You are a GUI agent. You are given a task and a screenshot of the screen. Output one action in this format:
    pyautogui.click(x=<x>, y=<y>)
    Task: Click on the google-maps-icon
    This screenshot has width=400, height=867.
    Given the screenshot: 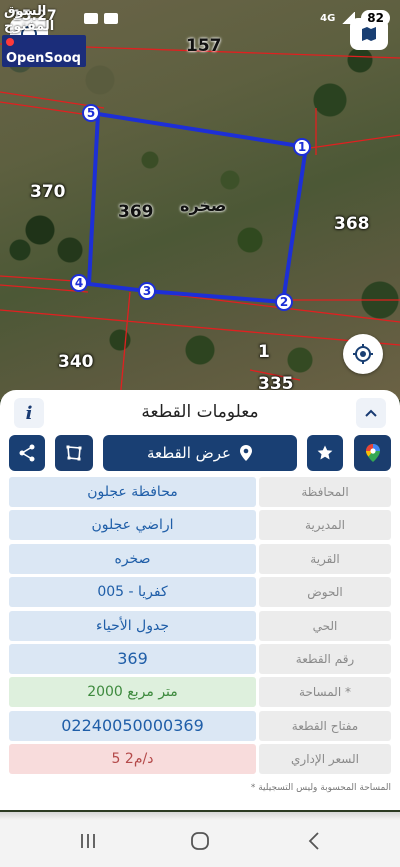 What is the action you would take?
    pyautogui.click(x=372, y=453)
    